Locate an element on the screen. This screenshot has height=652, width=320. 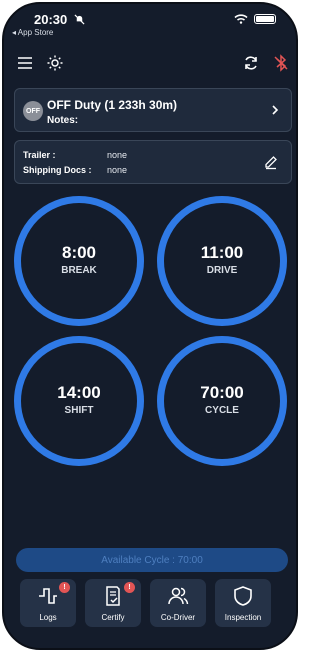
duty-status-title: OFF Duty (1 233h 30m) is located at coordinates (112, 105).